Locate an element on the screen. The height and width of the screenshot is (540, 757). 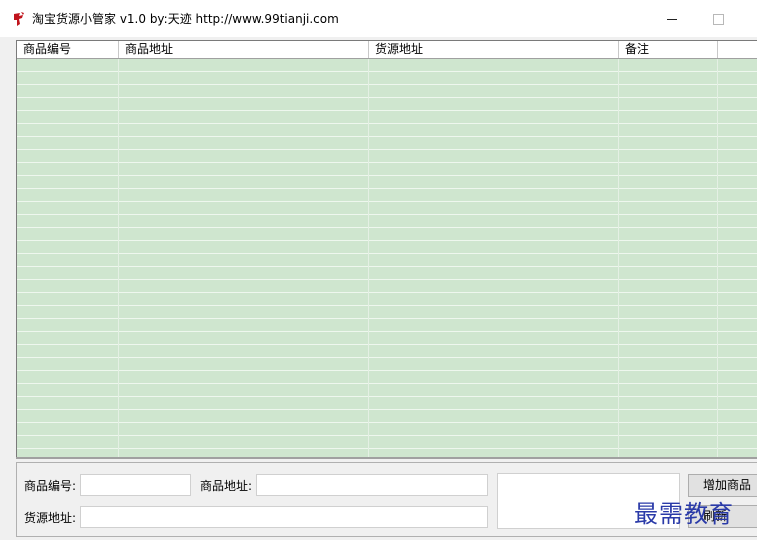
product-id-input is located at coordinates (135, 485).